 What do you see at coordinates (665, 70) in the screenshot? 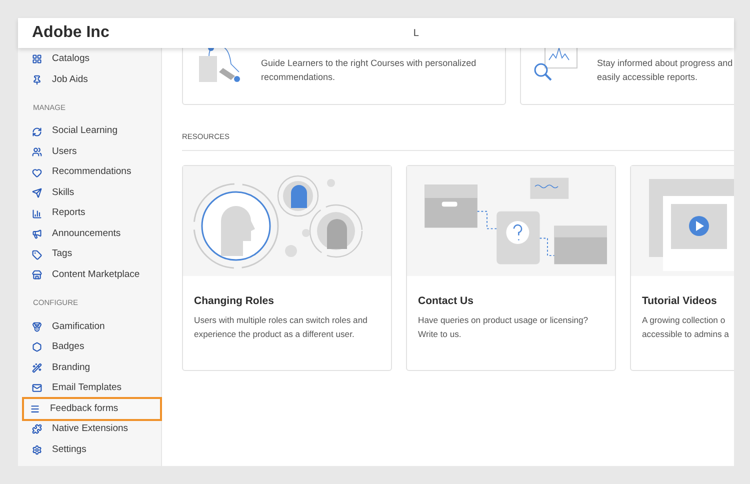
I see `card-description: Stay informed about progress and easily accessible reports.` at bounding box center [665, 70].